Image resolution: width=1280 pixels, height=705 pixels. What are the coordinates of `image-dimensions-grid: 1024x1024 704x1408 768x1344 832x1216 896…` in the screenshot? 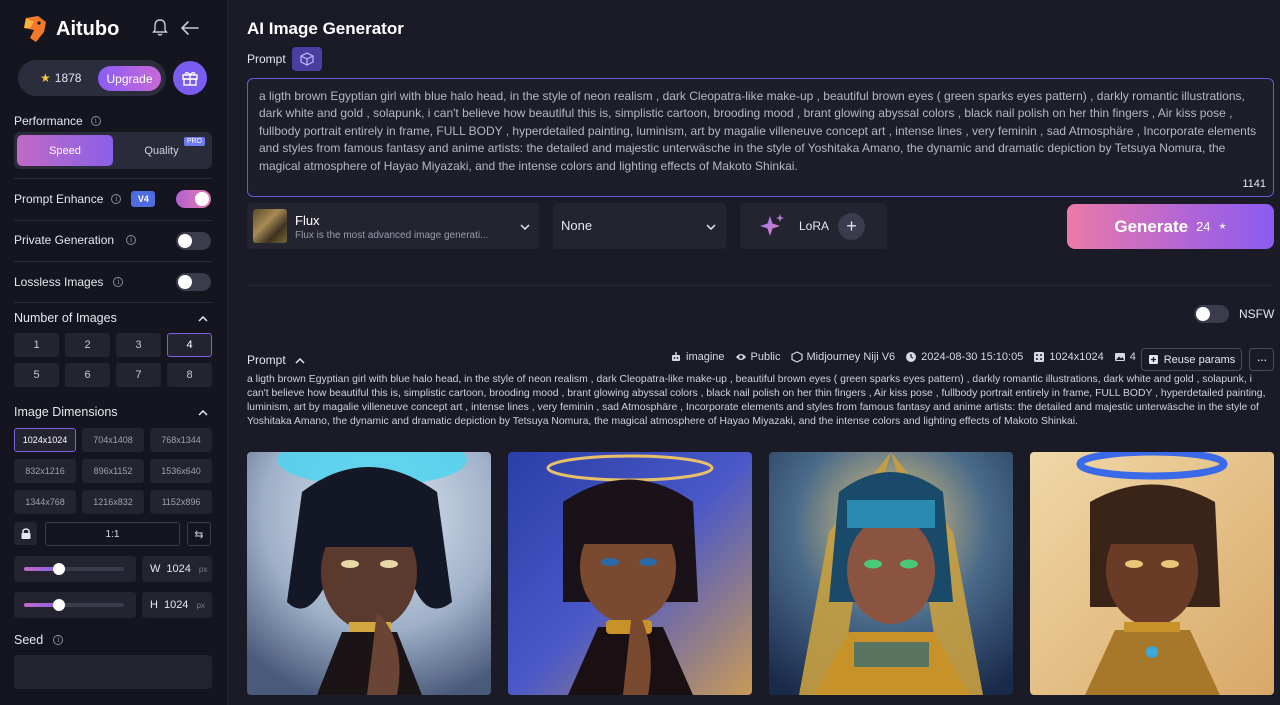 It's located at (113, 471).